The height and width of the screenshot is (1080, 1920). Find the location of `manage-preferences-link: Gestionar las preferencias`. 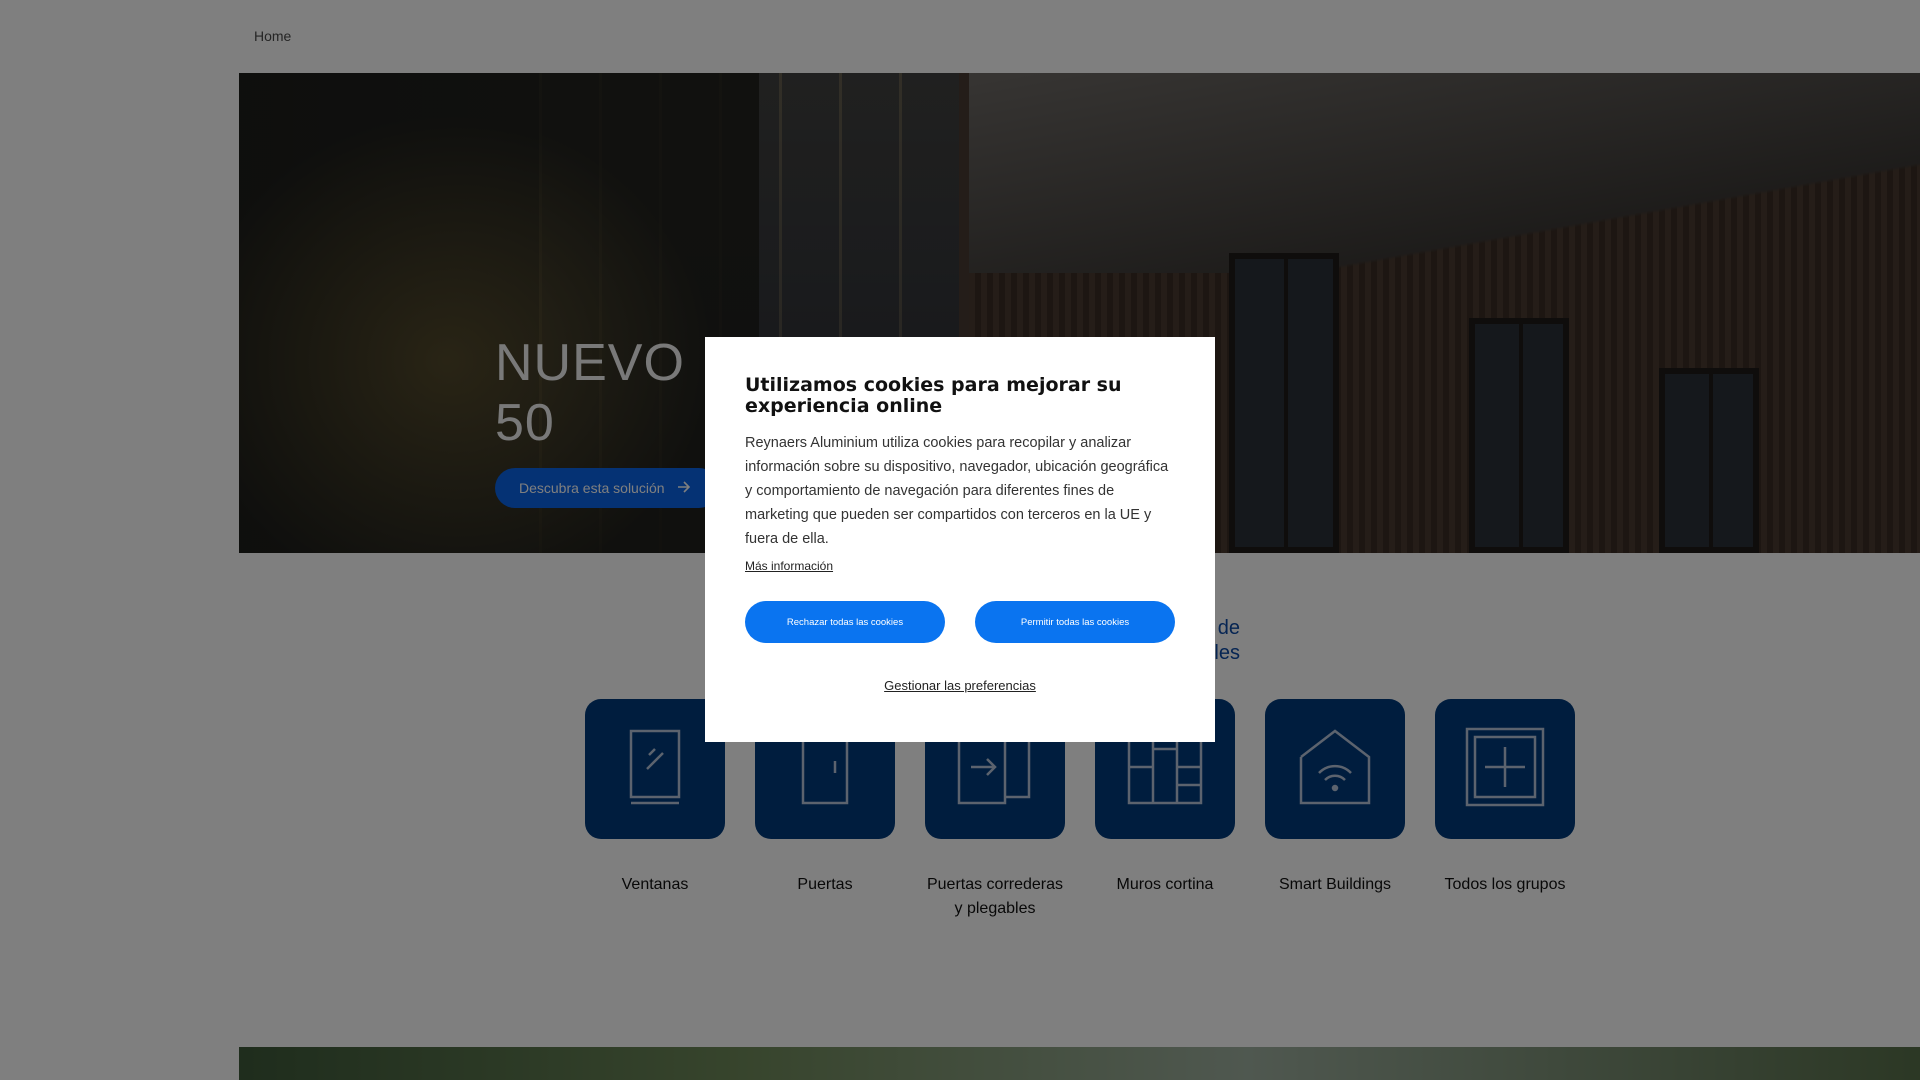

manage-preferences-link: Gestionar las preferencias is located at coordinates (960, 685).